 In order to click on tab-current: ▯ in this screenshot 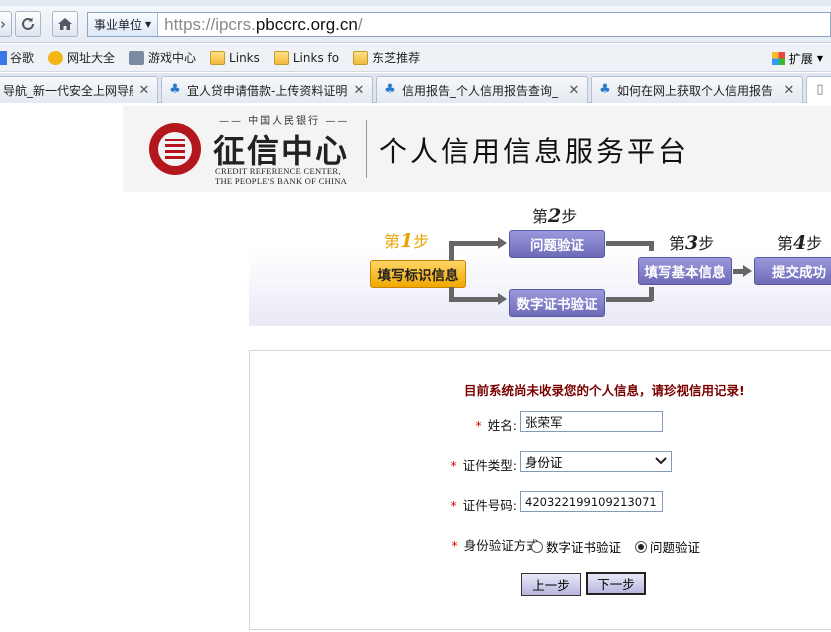, I will do `click(818, 89)`.